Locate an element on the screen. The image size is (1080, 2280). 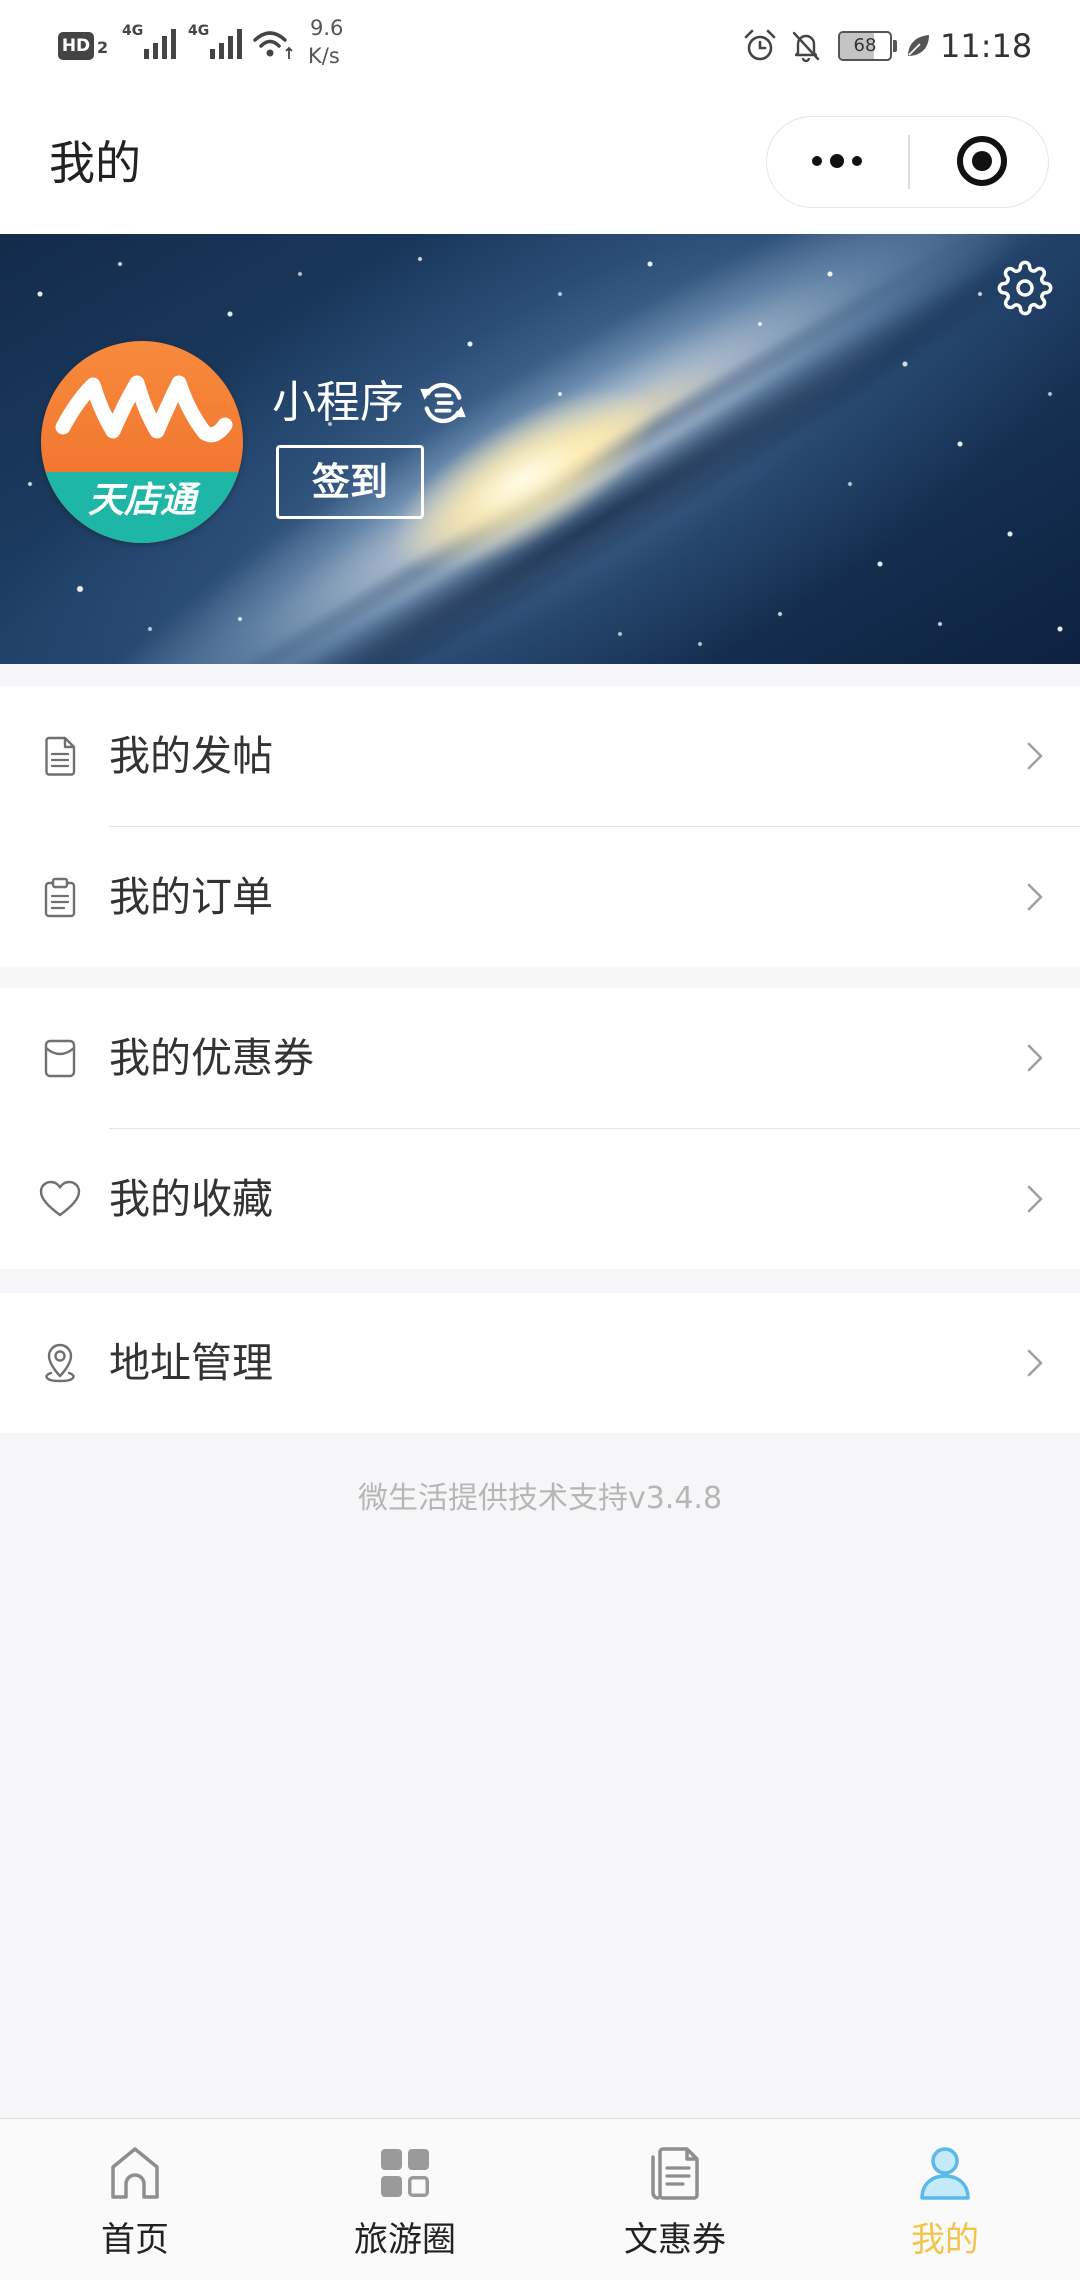
person-icon is located at coordinates (945, 2173).